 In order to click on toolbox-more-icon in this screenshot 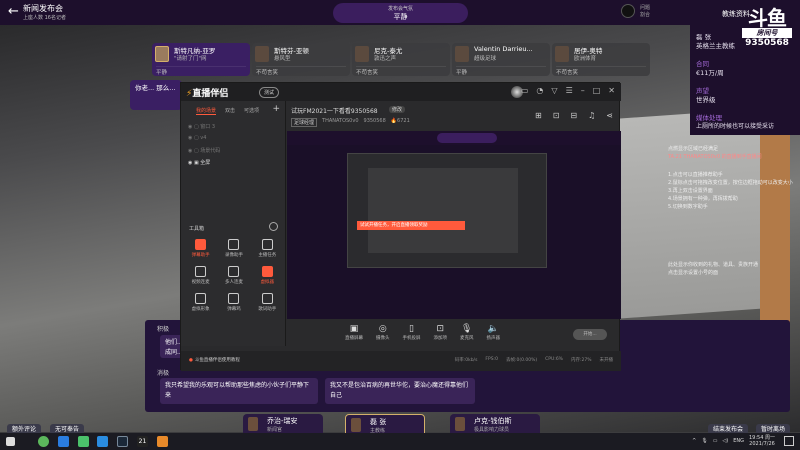, I will do `click(273, 226)`.